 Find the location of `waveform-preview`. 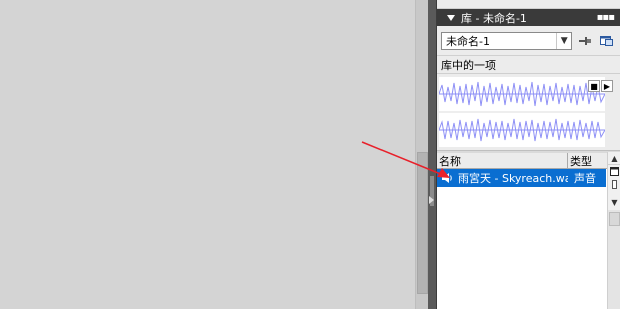

waveform-preview is located at coordinates (522, 112).